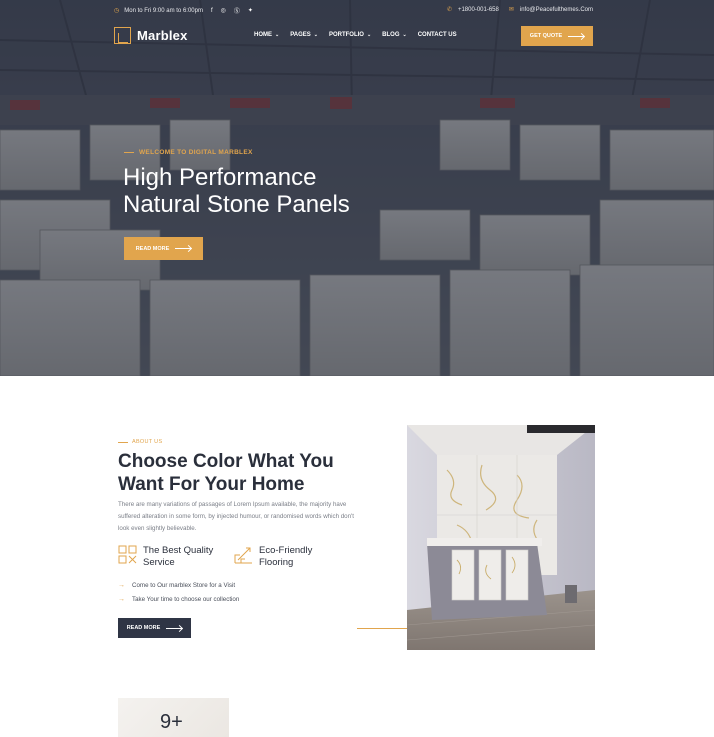 Image resolution: width=714 pixels, height=737 pixels. I want to click on hero-title-line1: High Performance, so click(220, 177).